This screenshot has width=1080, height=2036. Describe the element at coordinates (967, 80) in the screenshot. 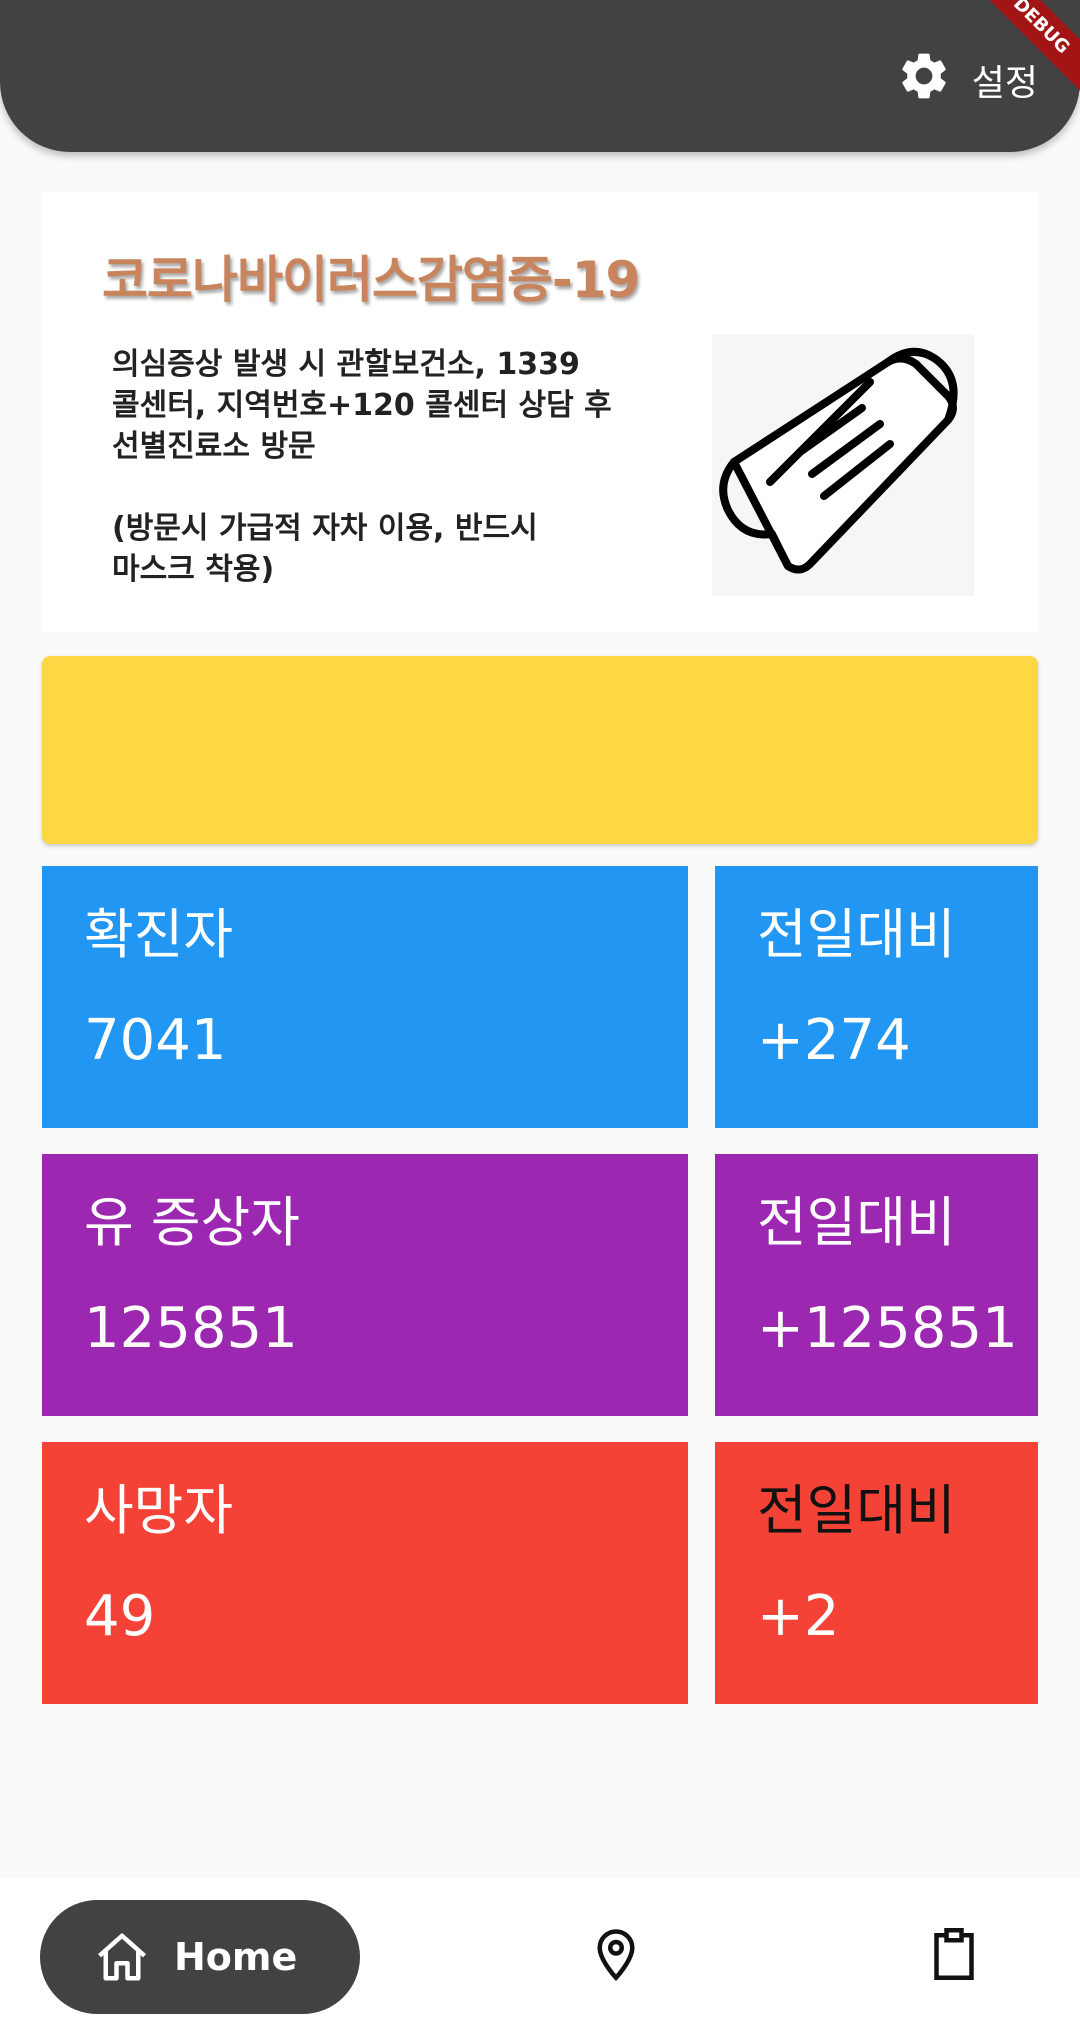

I see `settings-button: 설정` at that location.